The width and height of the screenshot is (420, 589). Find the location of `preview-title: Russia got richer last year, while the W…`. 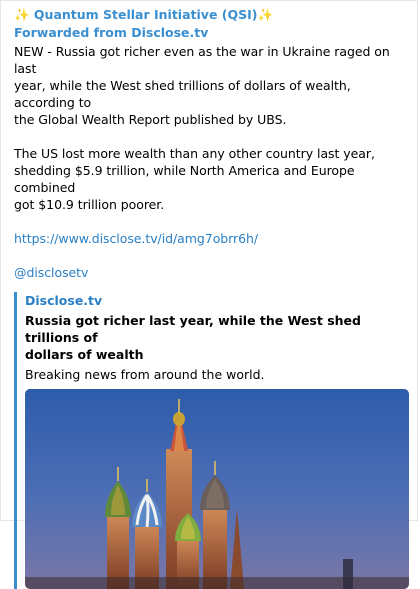

preview-title: Russia got richer last year, while the W… is located at coordinates (217, 337).